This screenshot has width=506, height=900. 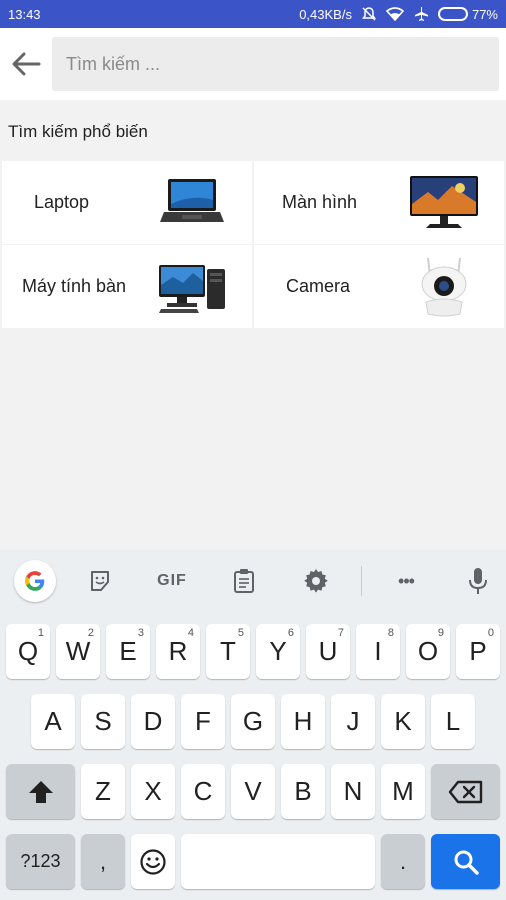 I want to click on sticker-button, so click(x=100, y=581).